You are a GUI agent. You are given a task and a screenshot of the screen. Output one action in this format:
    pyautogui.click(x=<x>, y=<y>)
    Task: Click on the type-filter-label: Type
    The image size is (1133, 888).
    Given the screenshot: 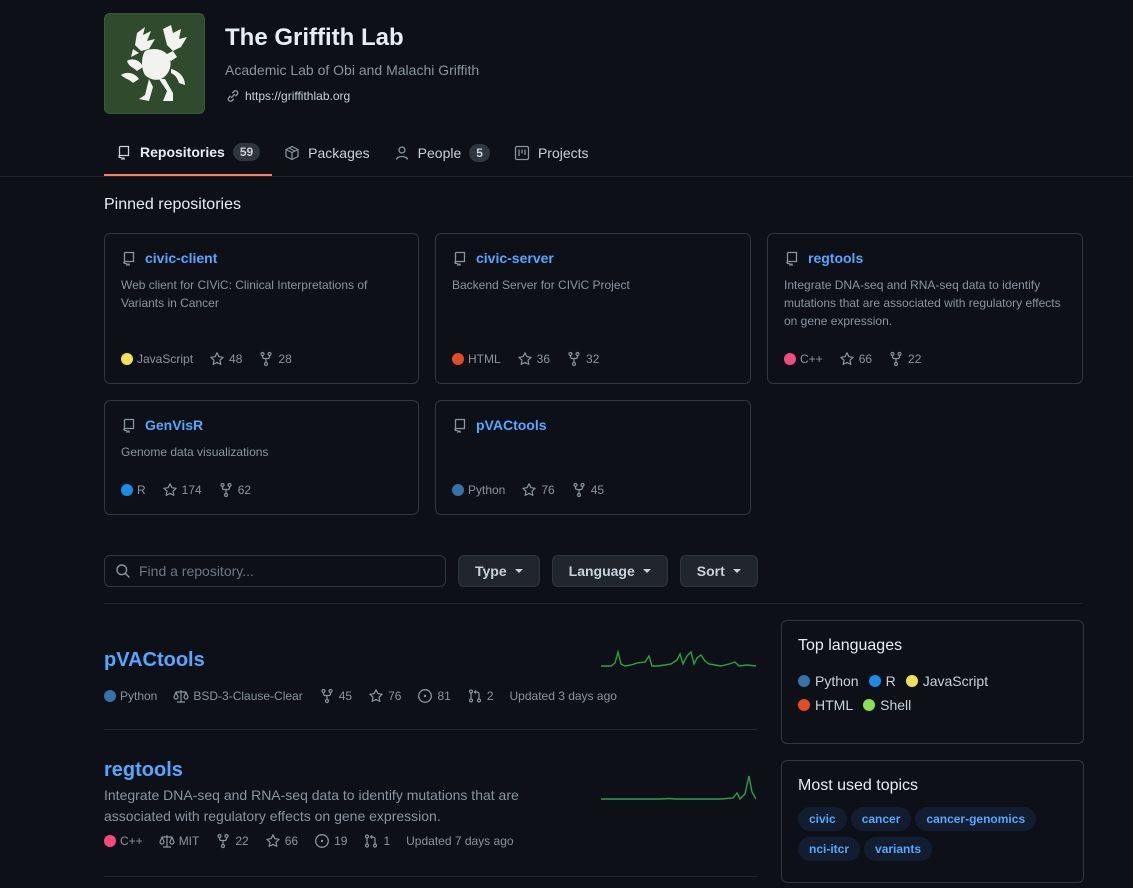 What is the action you would take?
    pyautogui.click(x=491, y=571)
    